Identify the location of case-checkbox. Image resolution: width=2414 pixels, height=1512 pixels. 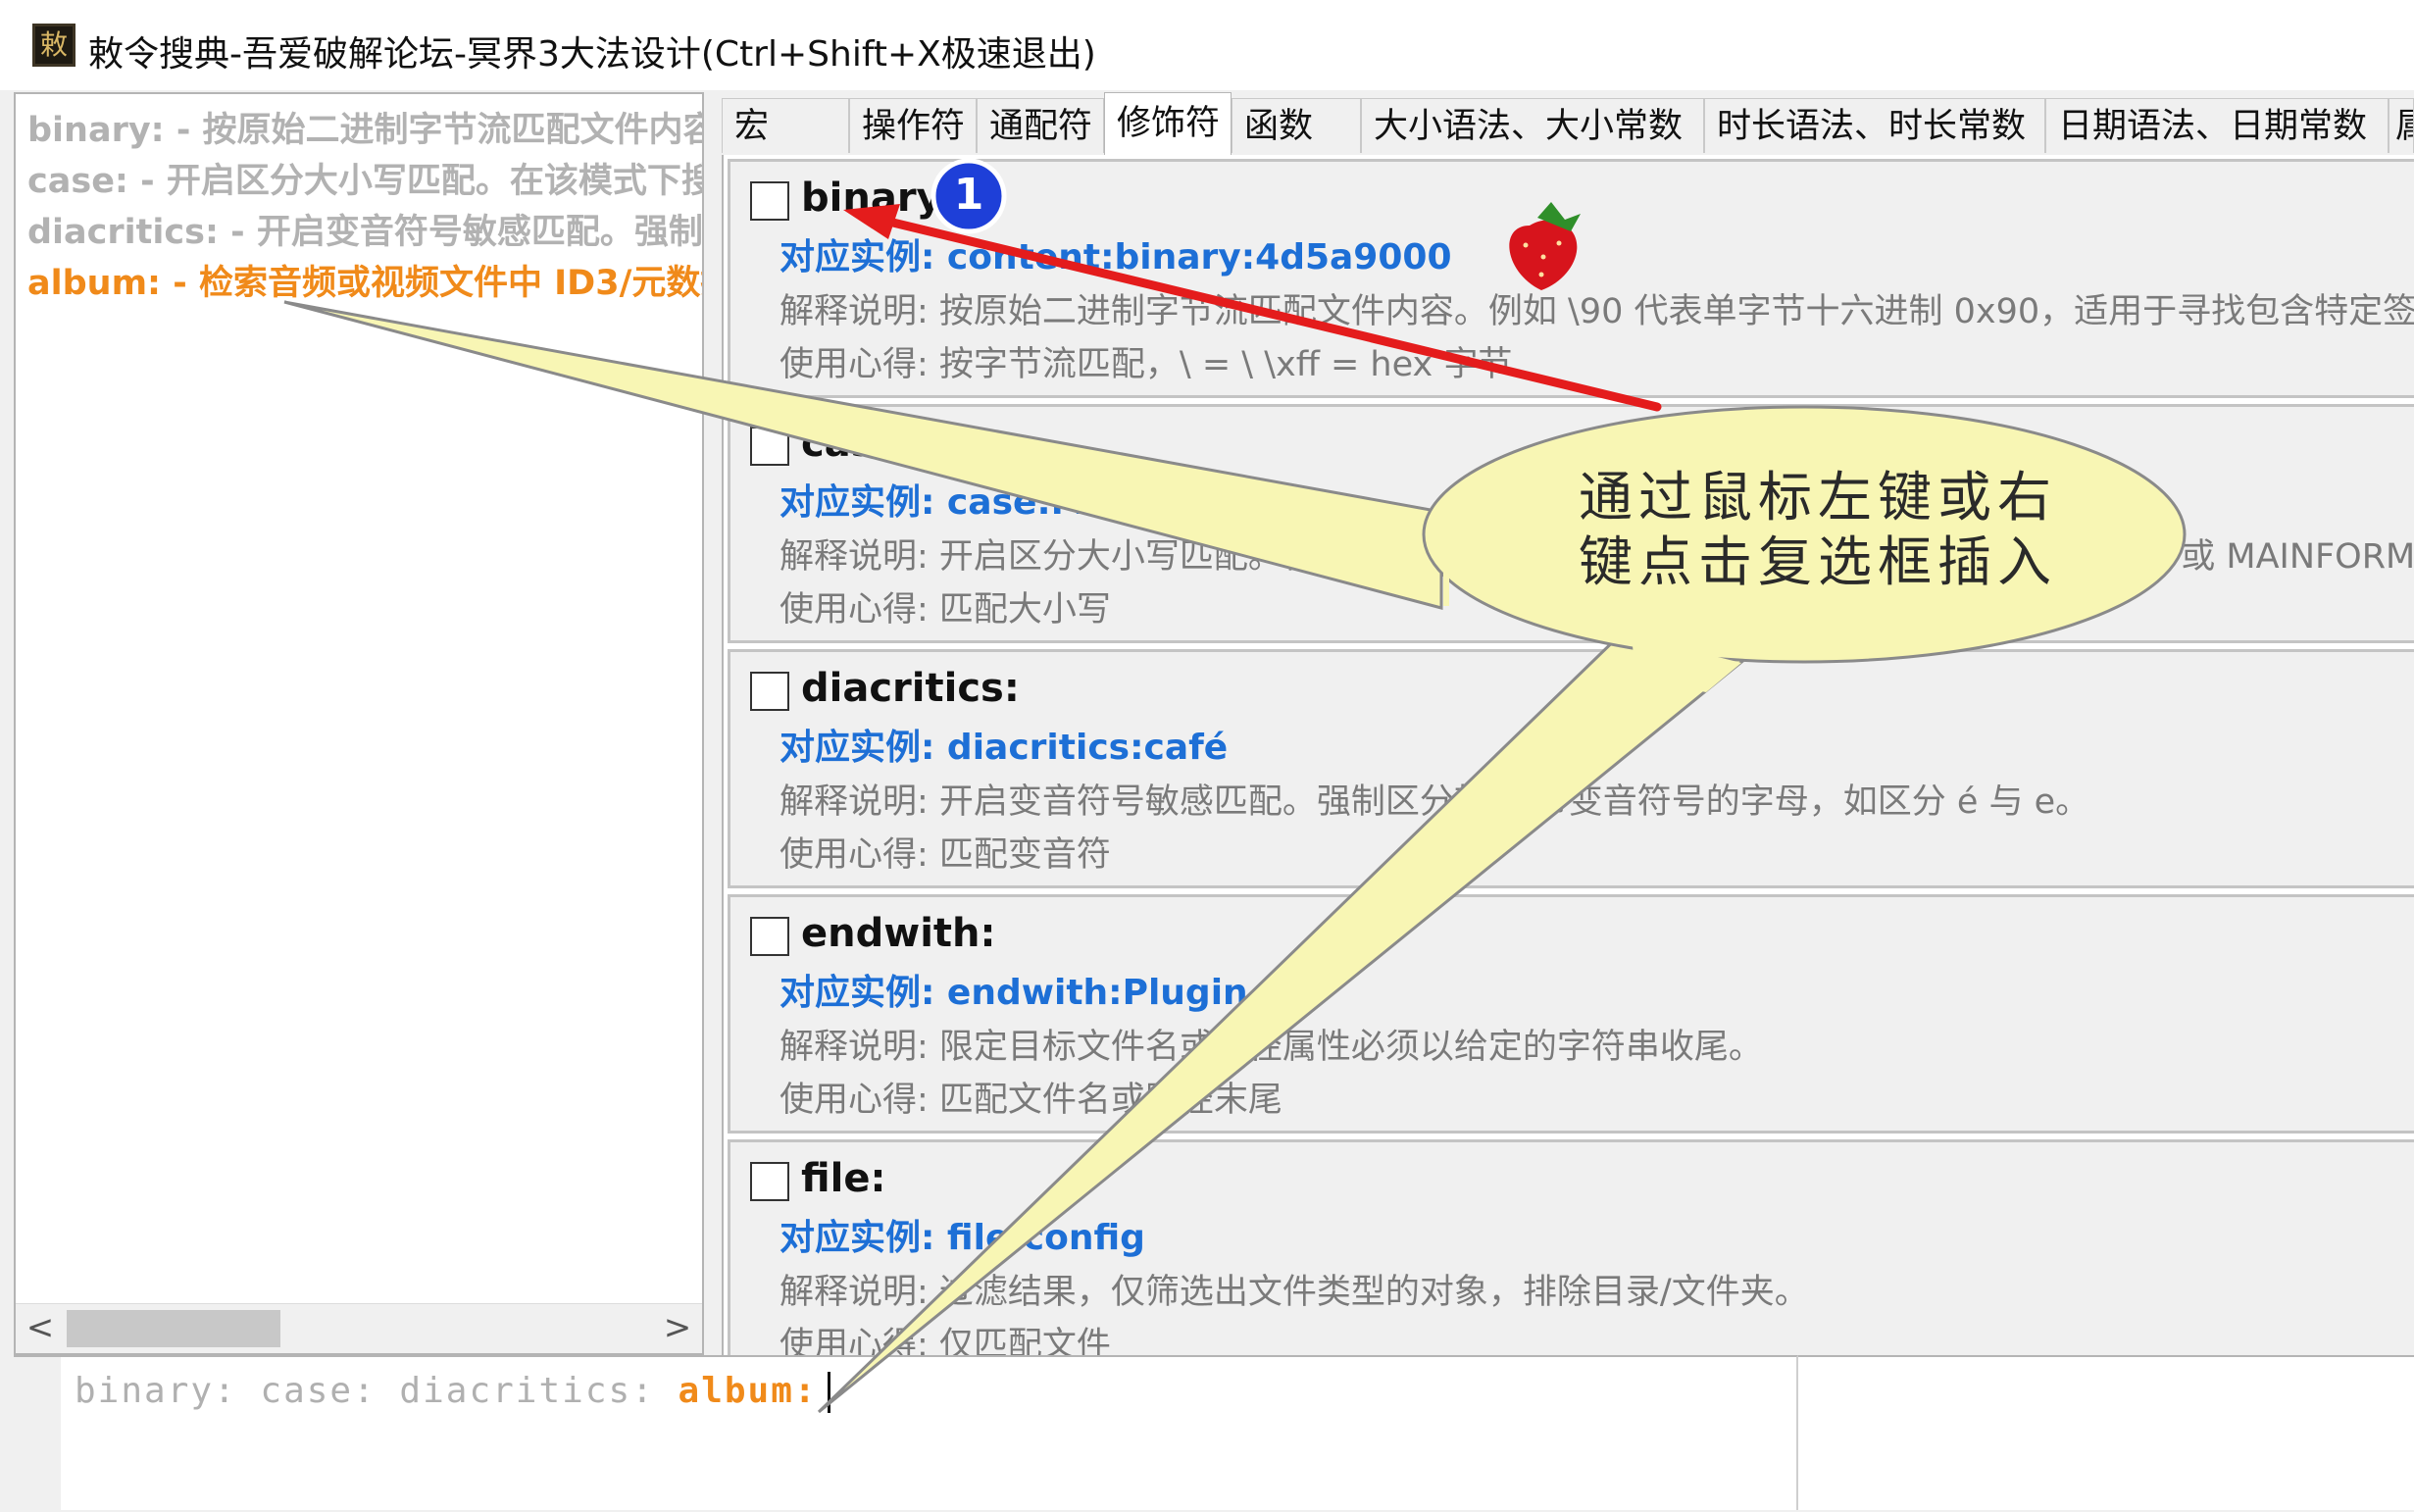
(769, 446).